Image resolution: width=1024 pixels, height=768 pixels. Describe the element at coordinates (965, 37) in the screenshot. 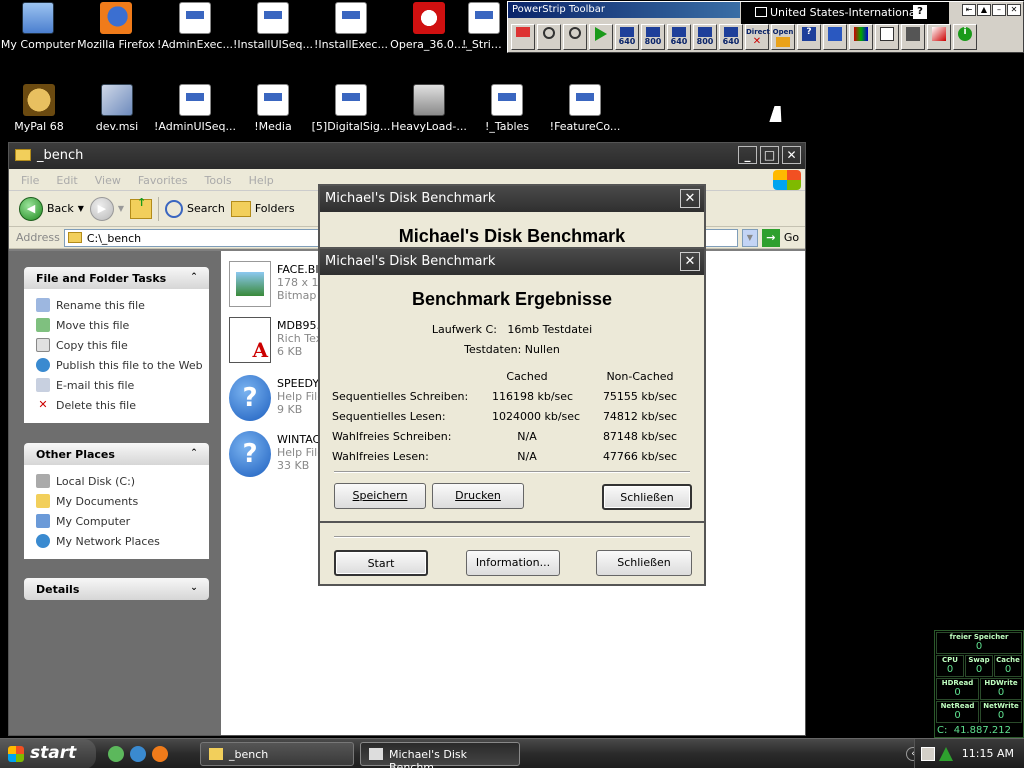

I see `ps-info-button: i` at that location.